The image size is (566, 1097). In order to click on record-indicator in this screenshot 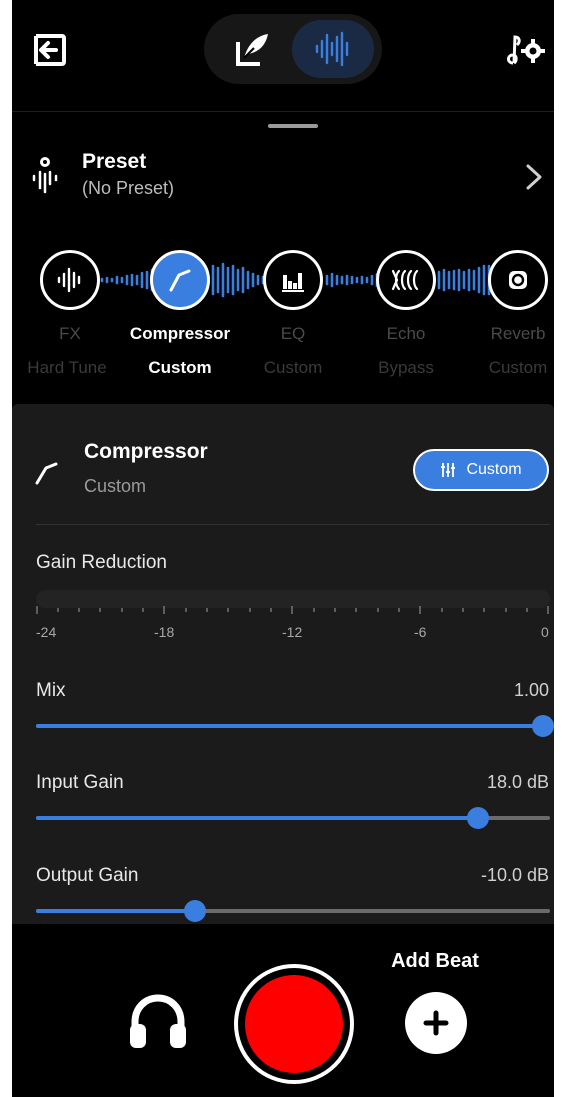, I will do `click(294, 1024)`.